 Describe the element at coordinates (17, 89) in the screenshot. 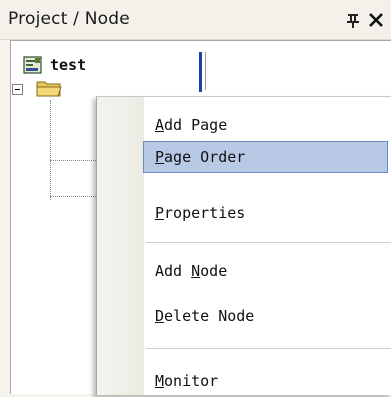

I see `tree-expander` at that location.